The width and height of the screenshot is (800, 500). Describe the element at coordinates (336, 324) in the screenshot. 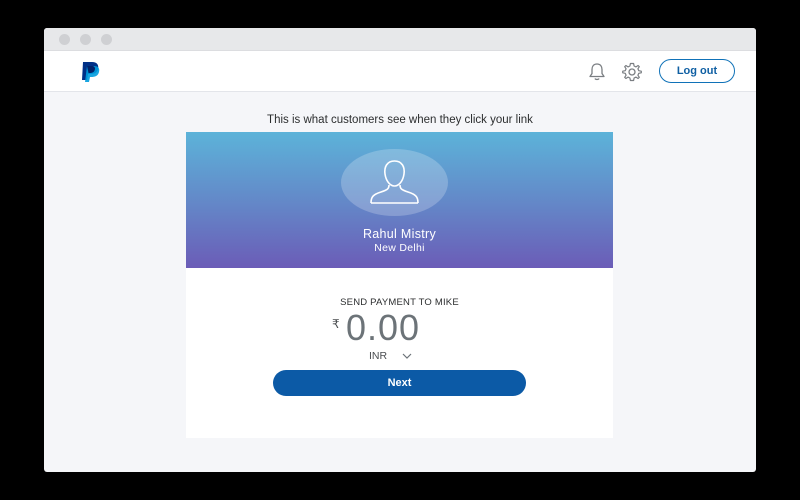

I see `rupee-symbol: ₹` at that location.